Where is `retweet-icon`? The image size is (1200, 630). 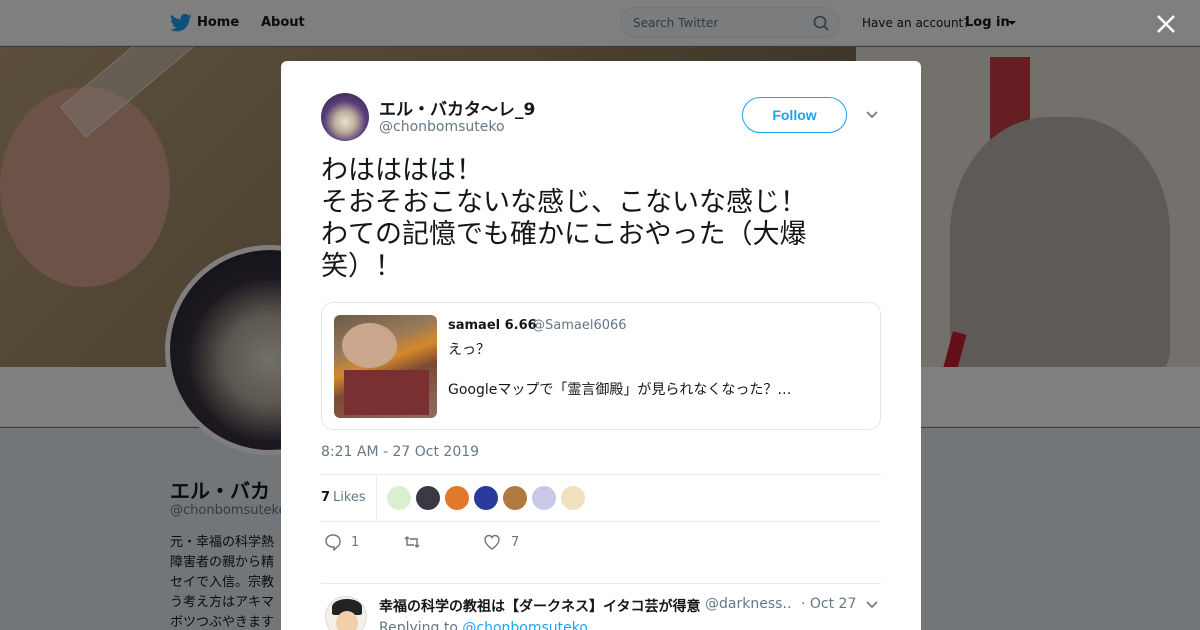
retweet-icon is located at coordinates (412, 542).